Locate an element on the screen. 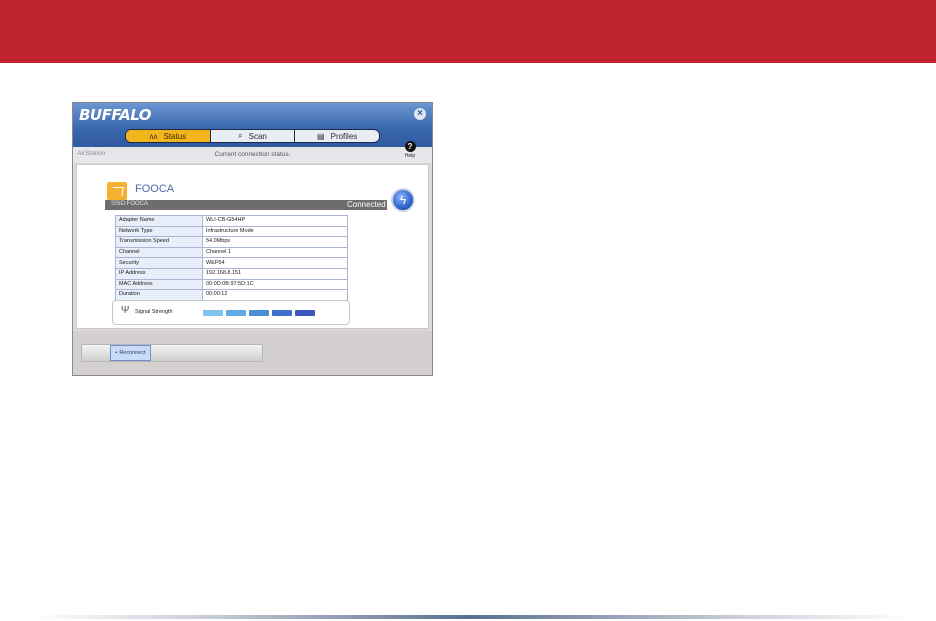 Image resolution: width=936 pixels, height=621 pixels. help-icon: ? is located at coordinates (410, 146).